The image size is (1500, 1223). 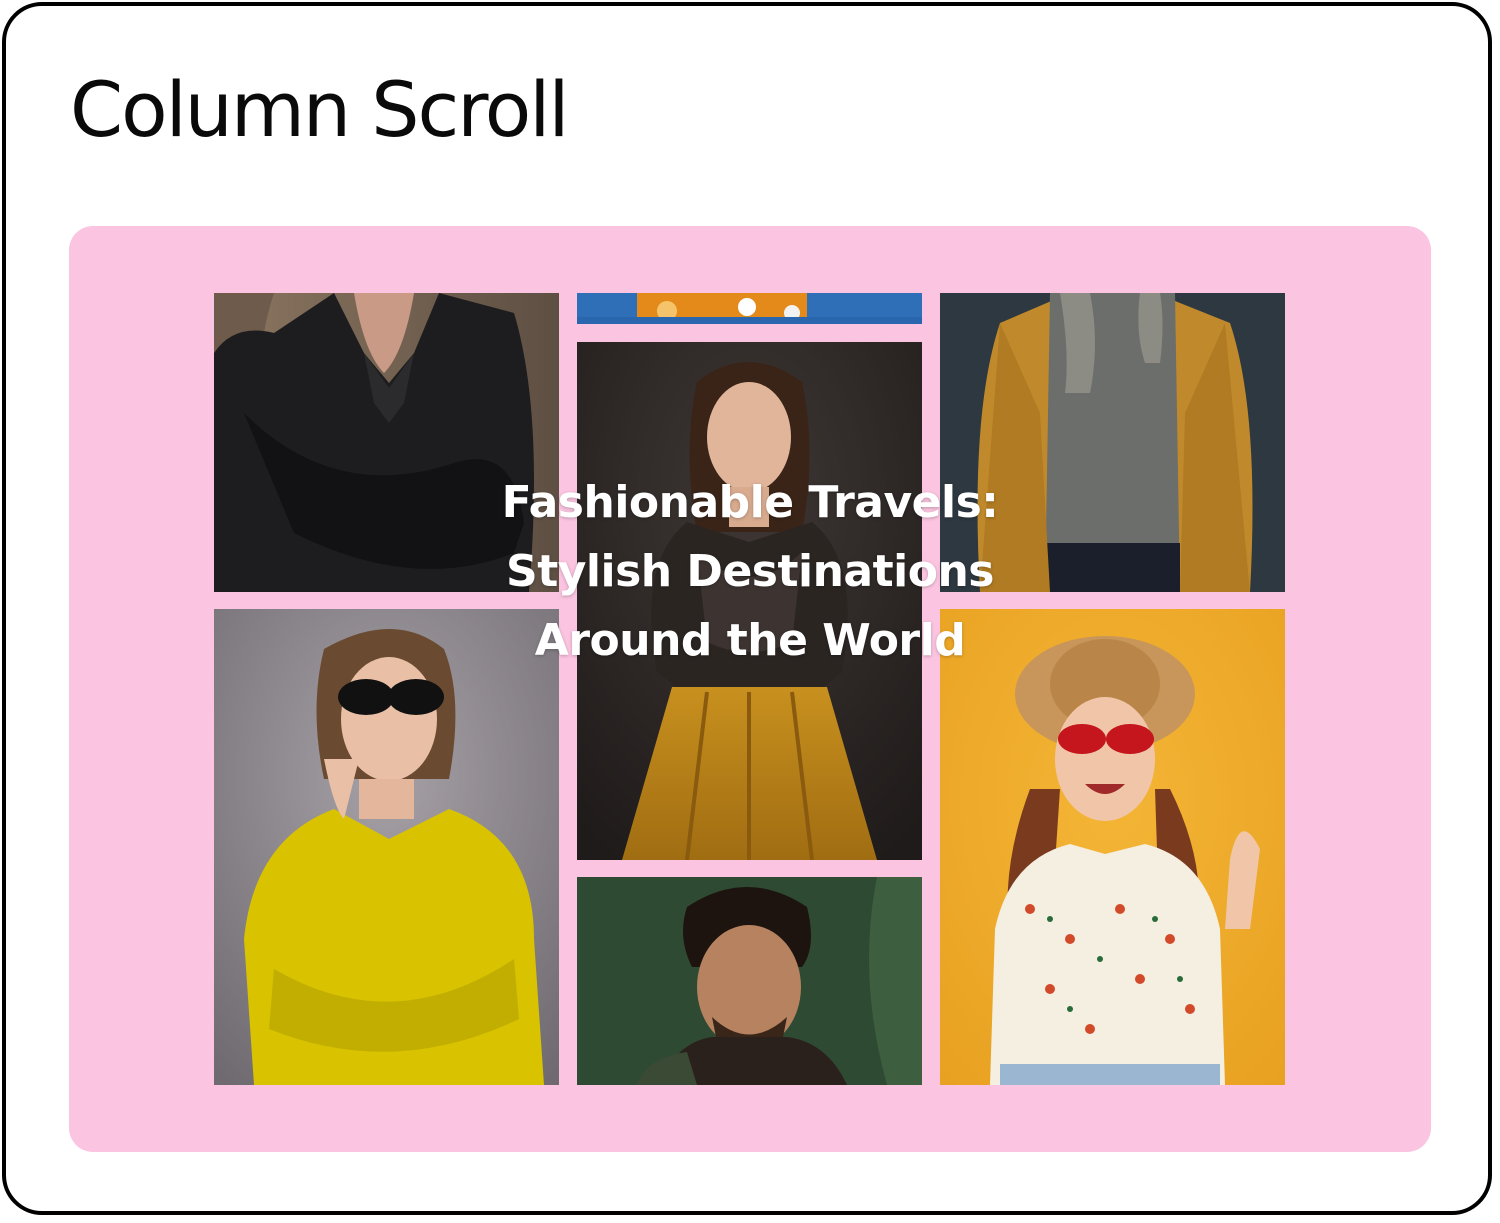 I want to click on photo-woman-yellow-coat-sunglasses, so click(x=386, y=847).